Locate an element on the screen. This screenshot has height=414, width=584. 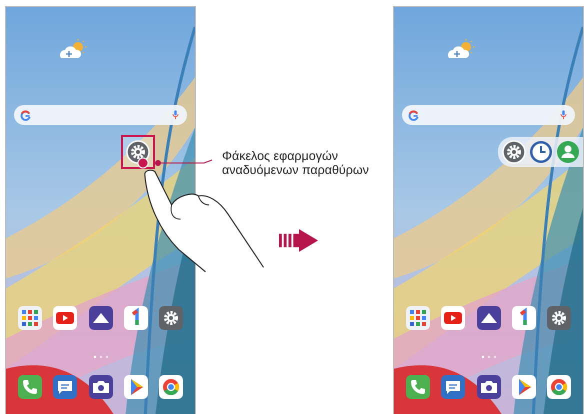
clock-icon is located at coordinates (541, 152).